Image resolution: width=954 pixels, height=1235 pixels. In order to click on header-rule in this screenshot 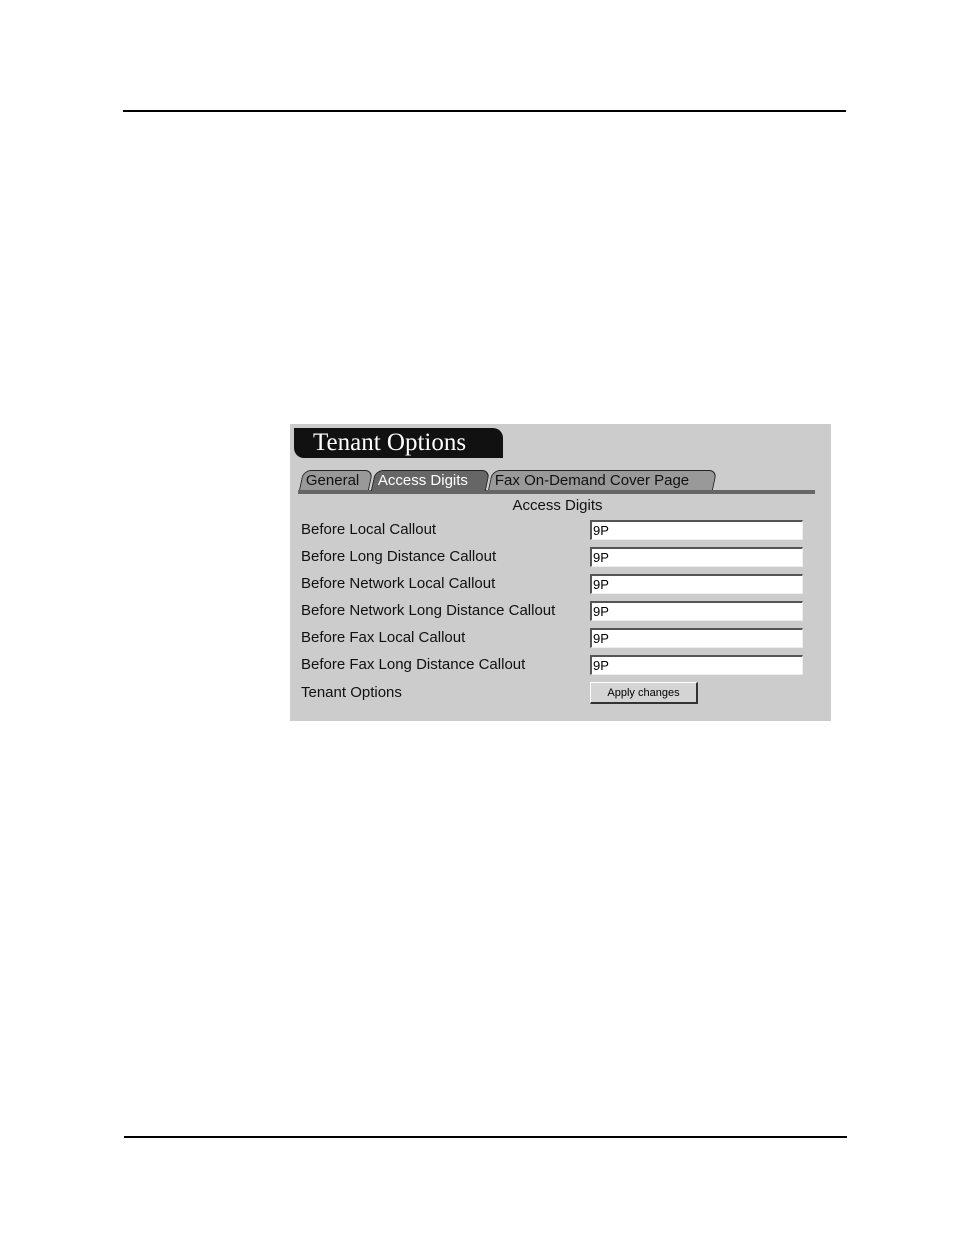, I will do `click(484, 111)`.